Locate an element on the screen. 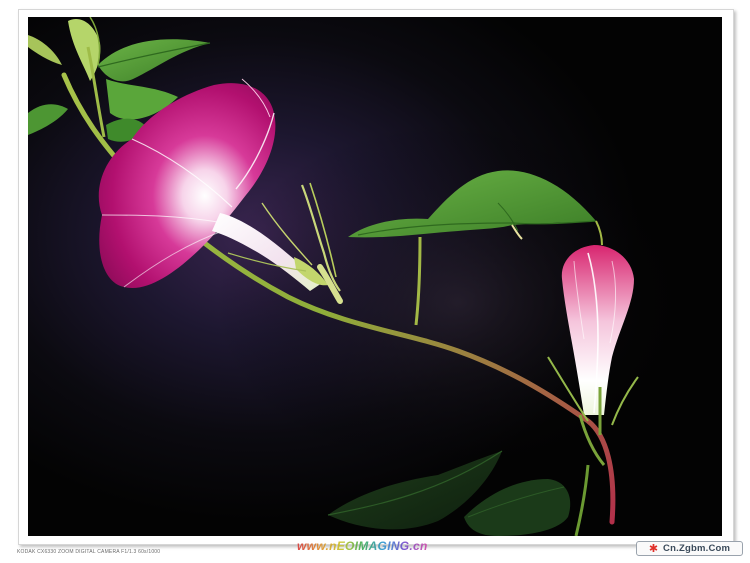 The height and width of the screenshot is (563, 750). star-icon: ✱ is located at coordinates (653, 548).